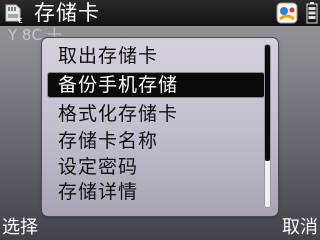  Describe the element at coordinates (67, 13) in the screenshot. I see `page-title: 存储卡` at that location.